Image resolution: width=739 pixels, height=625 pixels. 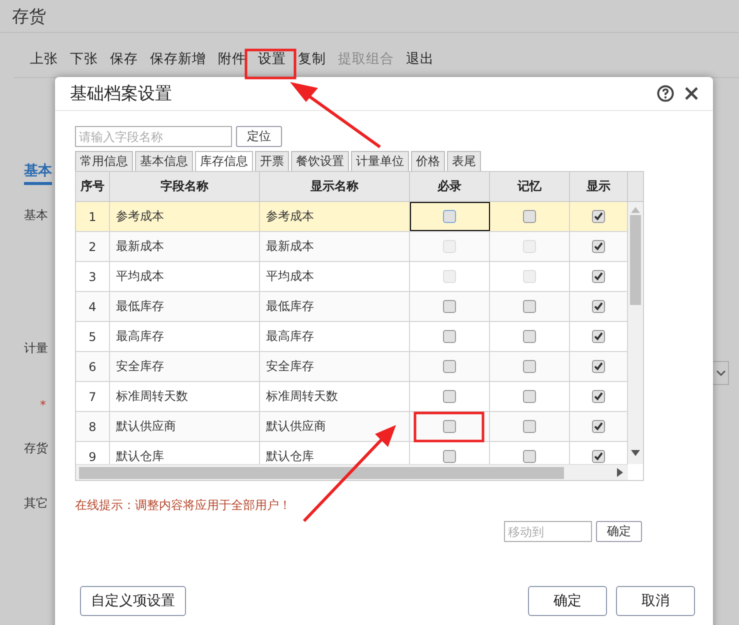 What do you see at coordinates (93, 186) in the screenshot?
I see `column-header: 序号` at bounding box center [93, 186].